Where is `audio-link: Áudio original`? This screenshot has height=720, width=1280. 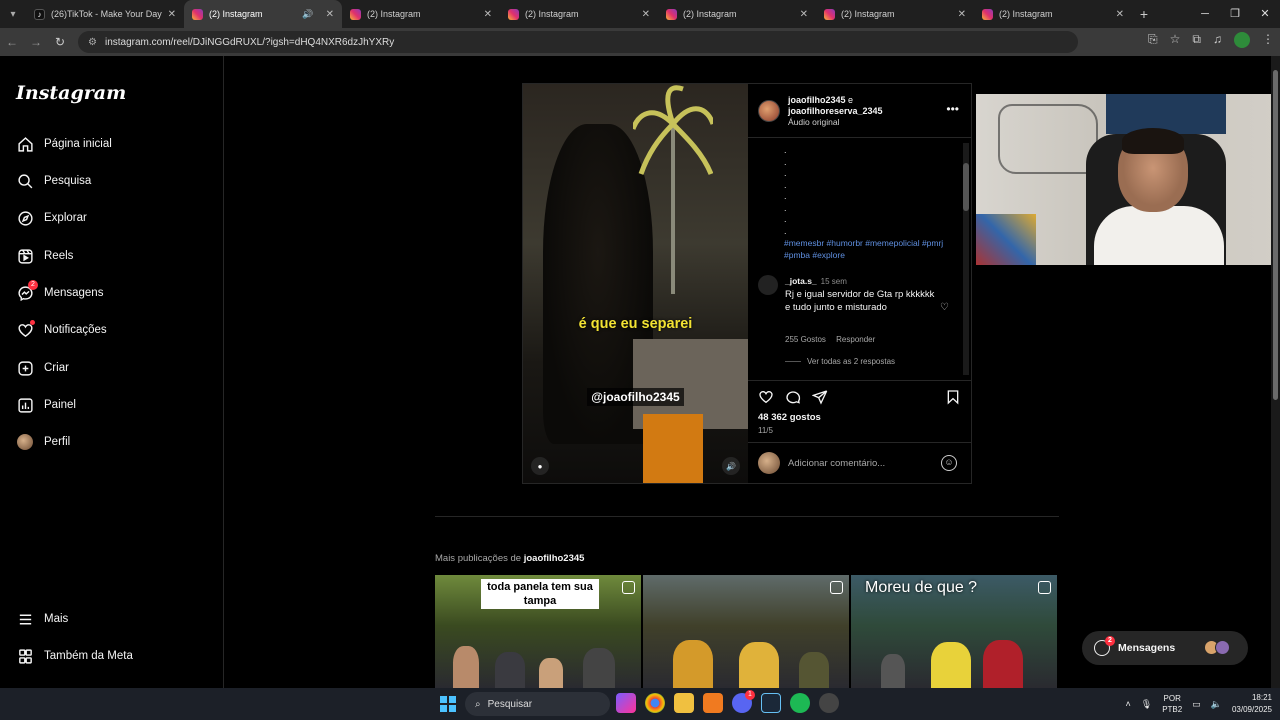 audio-link: Áudio original is located at coordinates (814, 122).